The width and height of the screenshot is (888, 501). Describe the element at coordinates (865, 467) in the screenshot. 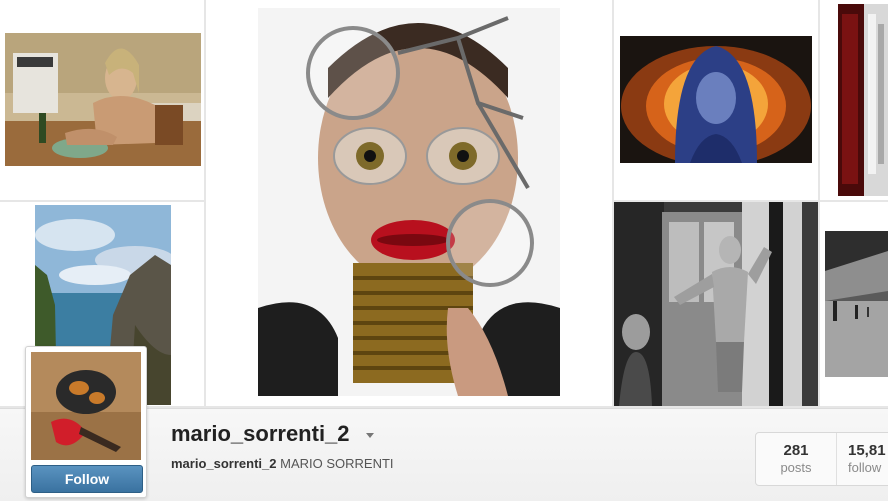

I see `stat-followers-label: follow` at that location.